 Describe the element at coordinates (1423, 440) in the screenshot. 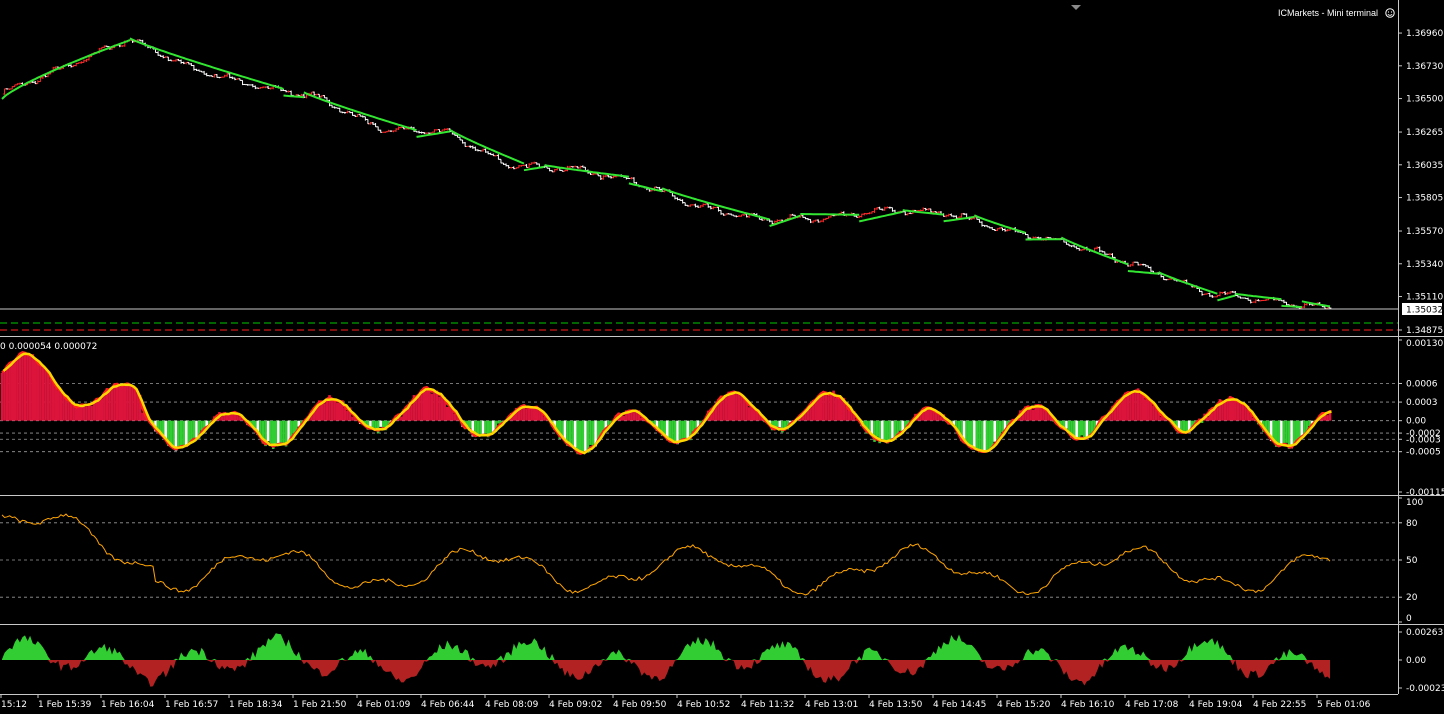

I see `scale-label: -0.0003` at that location.